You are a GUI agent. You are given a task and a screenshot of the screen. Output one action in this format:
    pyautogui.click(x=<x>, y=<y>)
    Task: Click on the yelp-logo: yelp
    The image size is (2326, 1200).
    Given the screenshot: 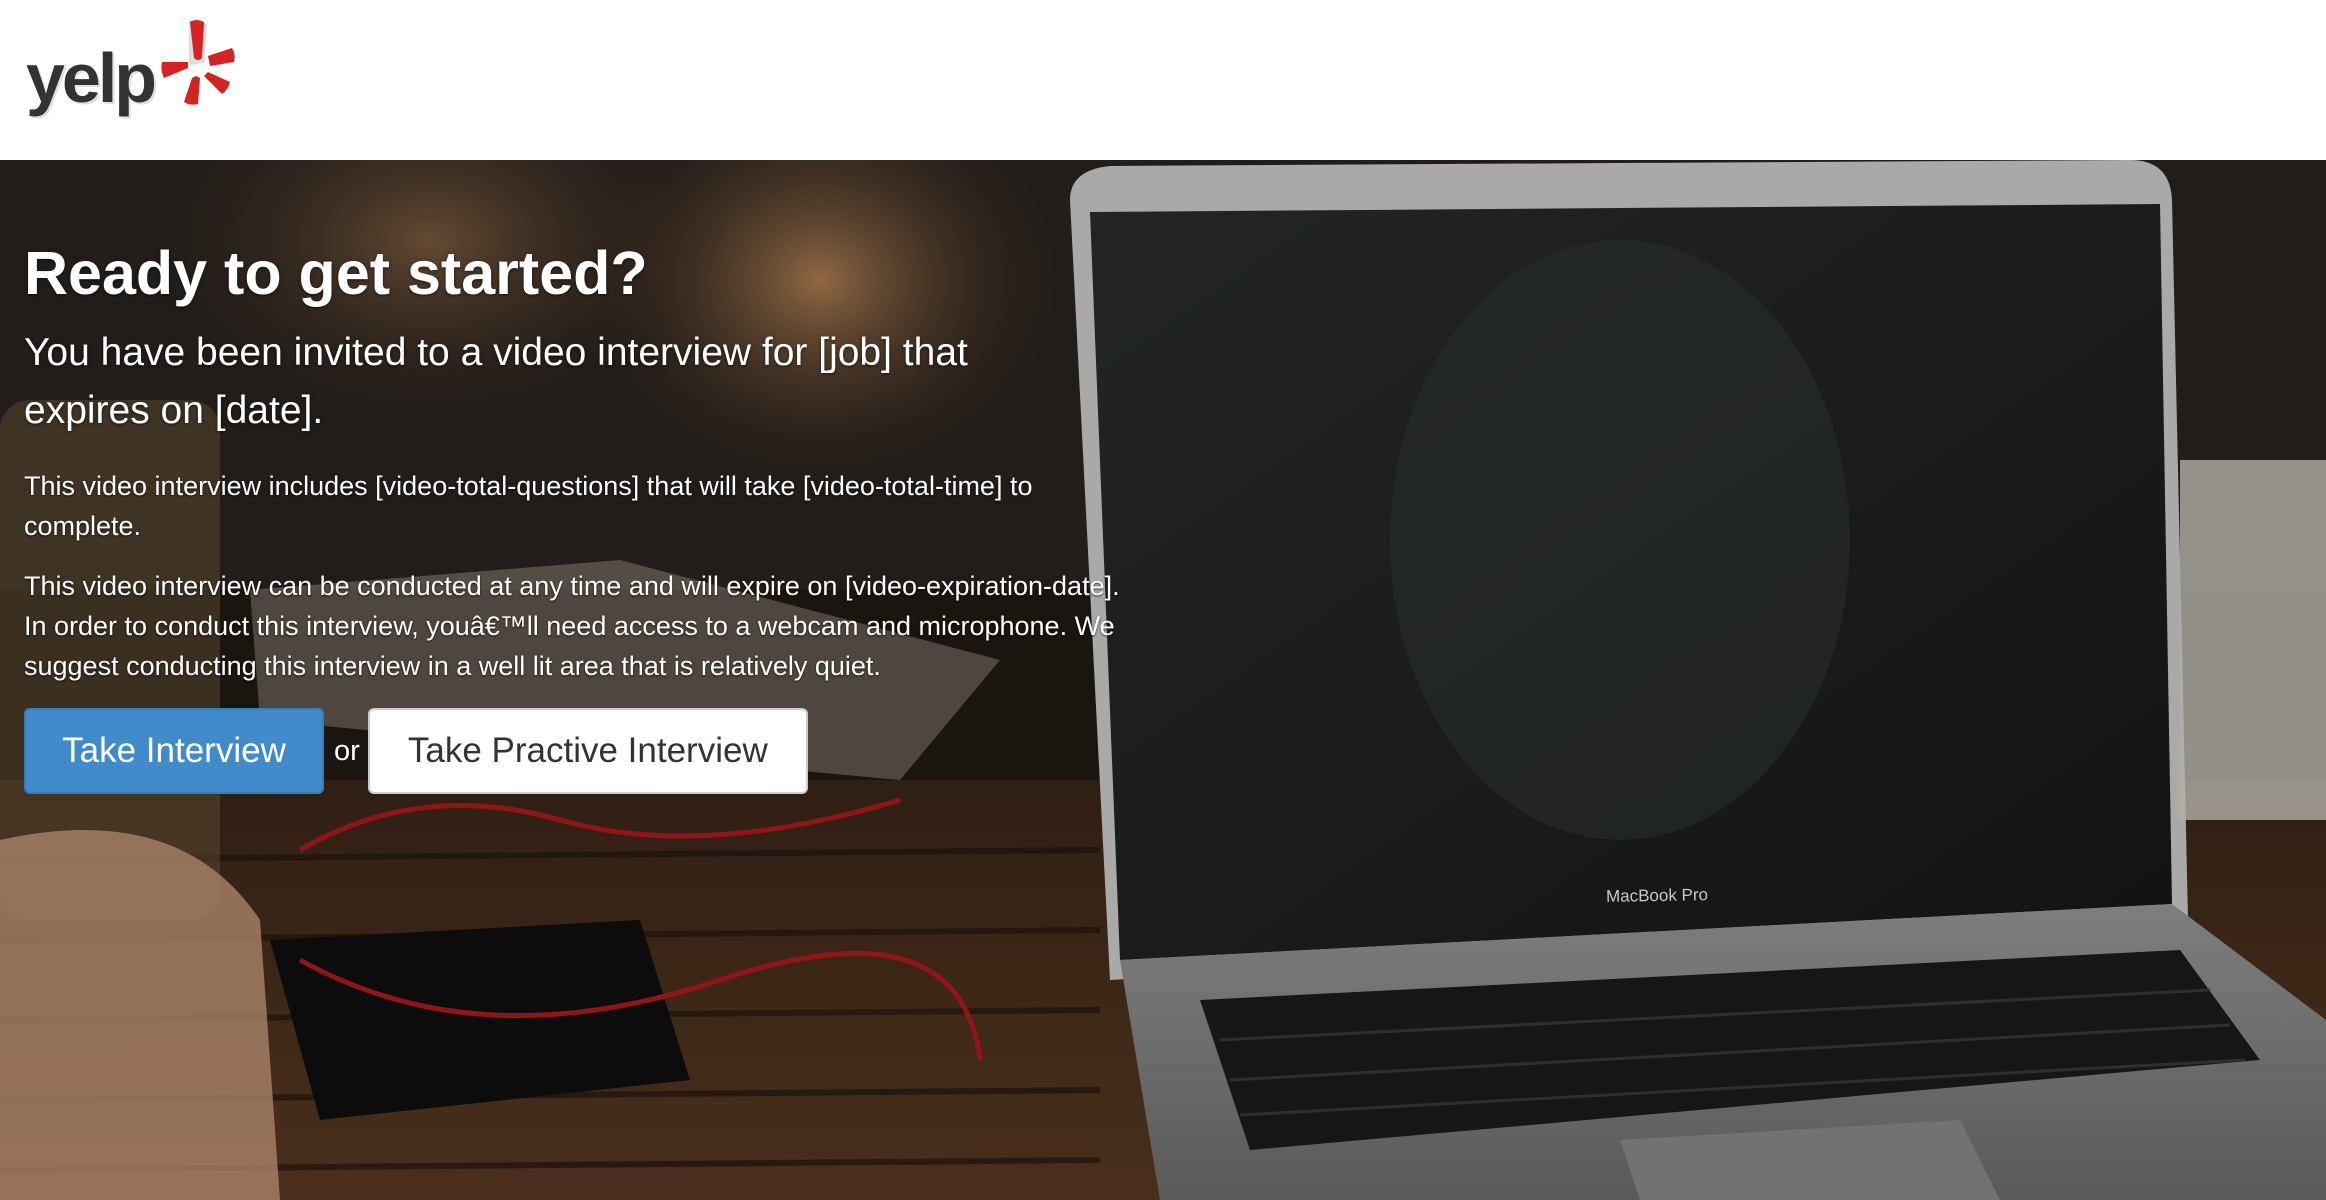 What is the action you would take?
    pyautogui.click(x=129, y=68)
    